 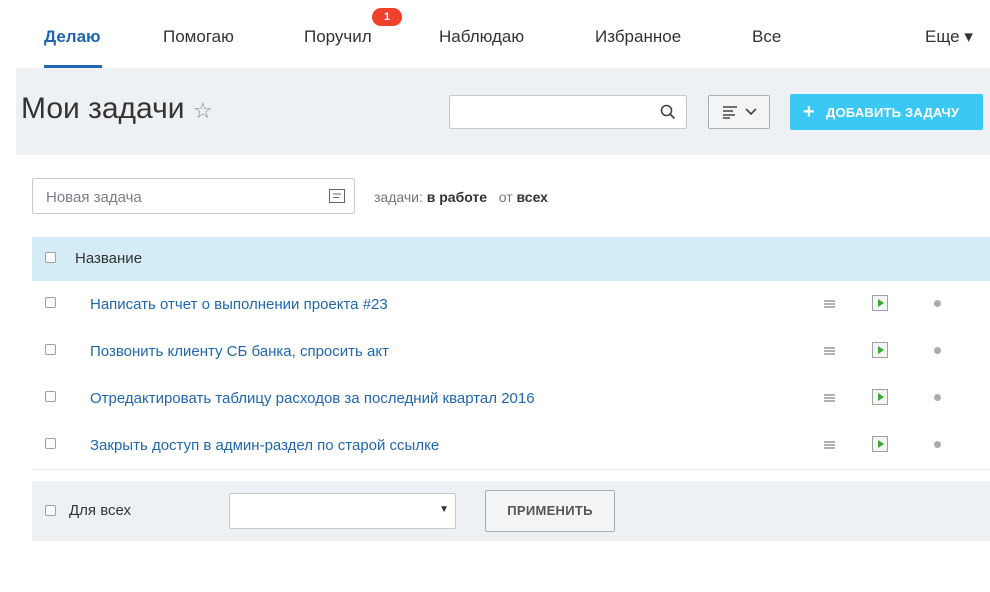 I want to click on tab-assigned: Поручил, so click(x=338, y=37).